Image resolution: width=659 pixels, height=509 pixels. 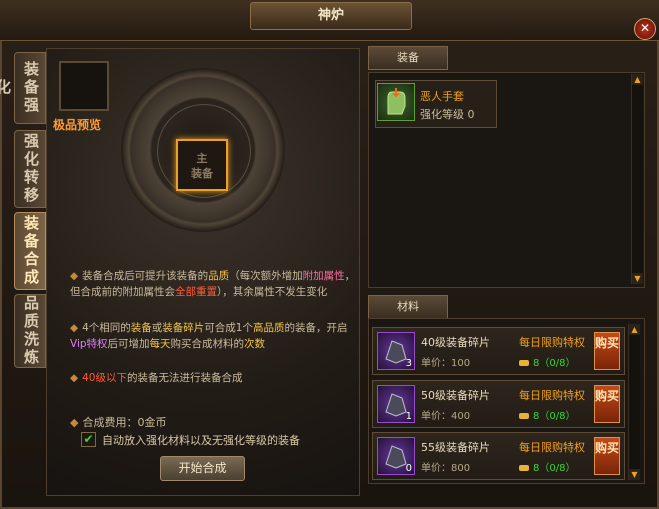 What do you see at coordinates (634, 402) in the screenshot?
I see `materials-scrollbar: ▲ ▼` at bounding box center [634, 402].